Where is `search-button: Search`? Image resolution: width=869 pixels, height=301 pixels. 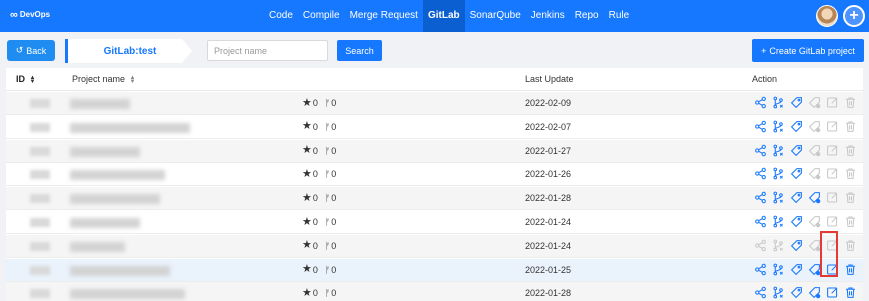 search-button: Search is located at coordinates (359, 50).